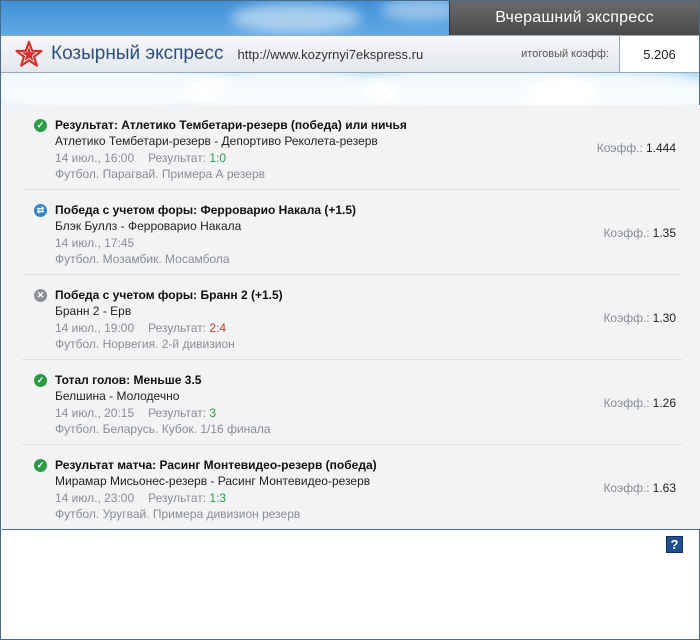  Describe the element at coordinates (140, 158) in the screenshot. I see `bet-meta: 14 июл., 16:00 Результат: 1:0` at that location.